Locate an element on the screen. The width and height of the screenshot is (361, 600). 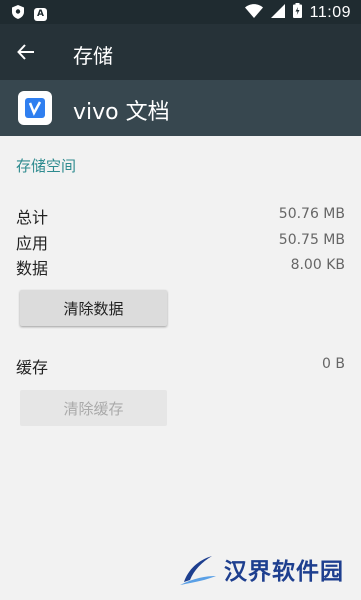
back-button is located at coordinates (26, 52).